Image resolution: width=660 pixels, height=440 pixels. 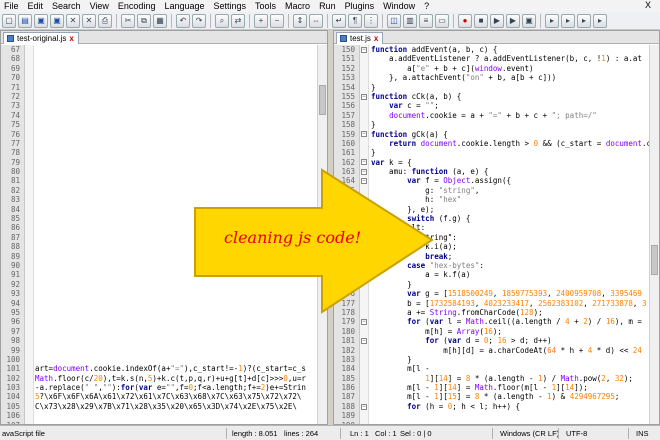 What do you see at coordinates (497, 20) in the screenshot?
I see `play-macro-icon: ▶` at bounding box center [497, 20].